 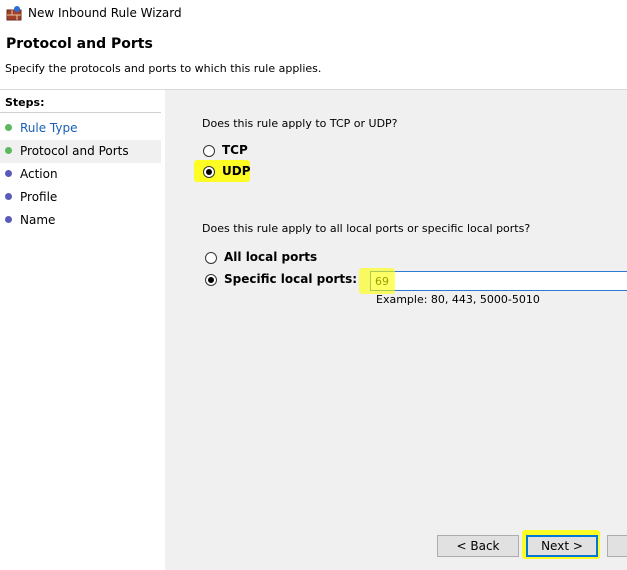 I want to click on all-local-ports-radio, so click(x=211, y=258).